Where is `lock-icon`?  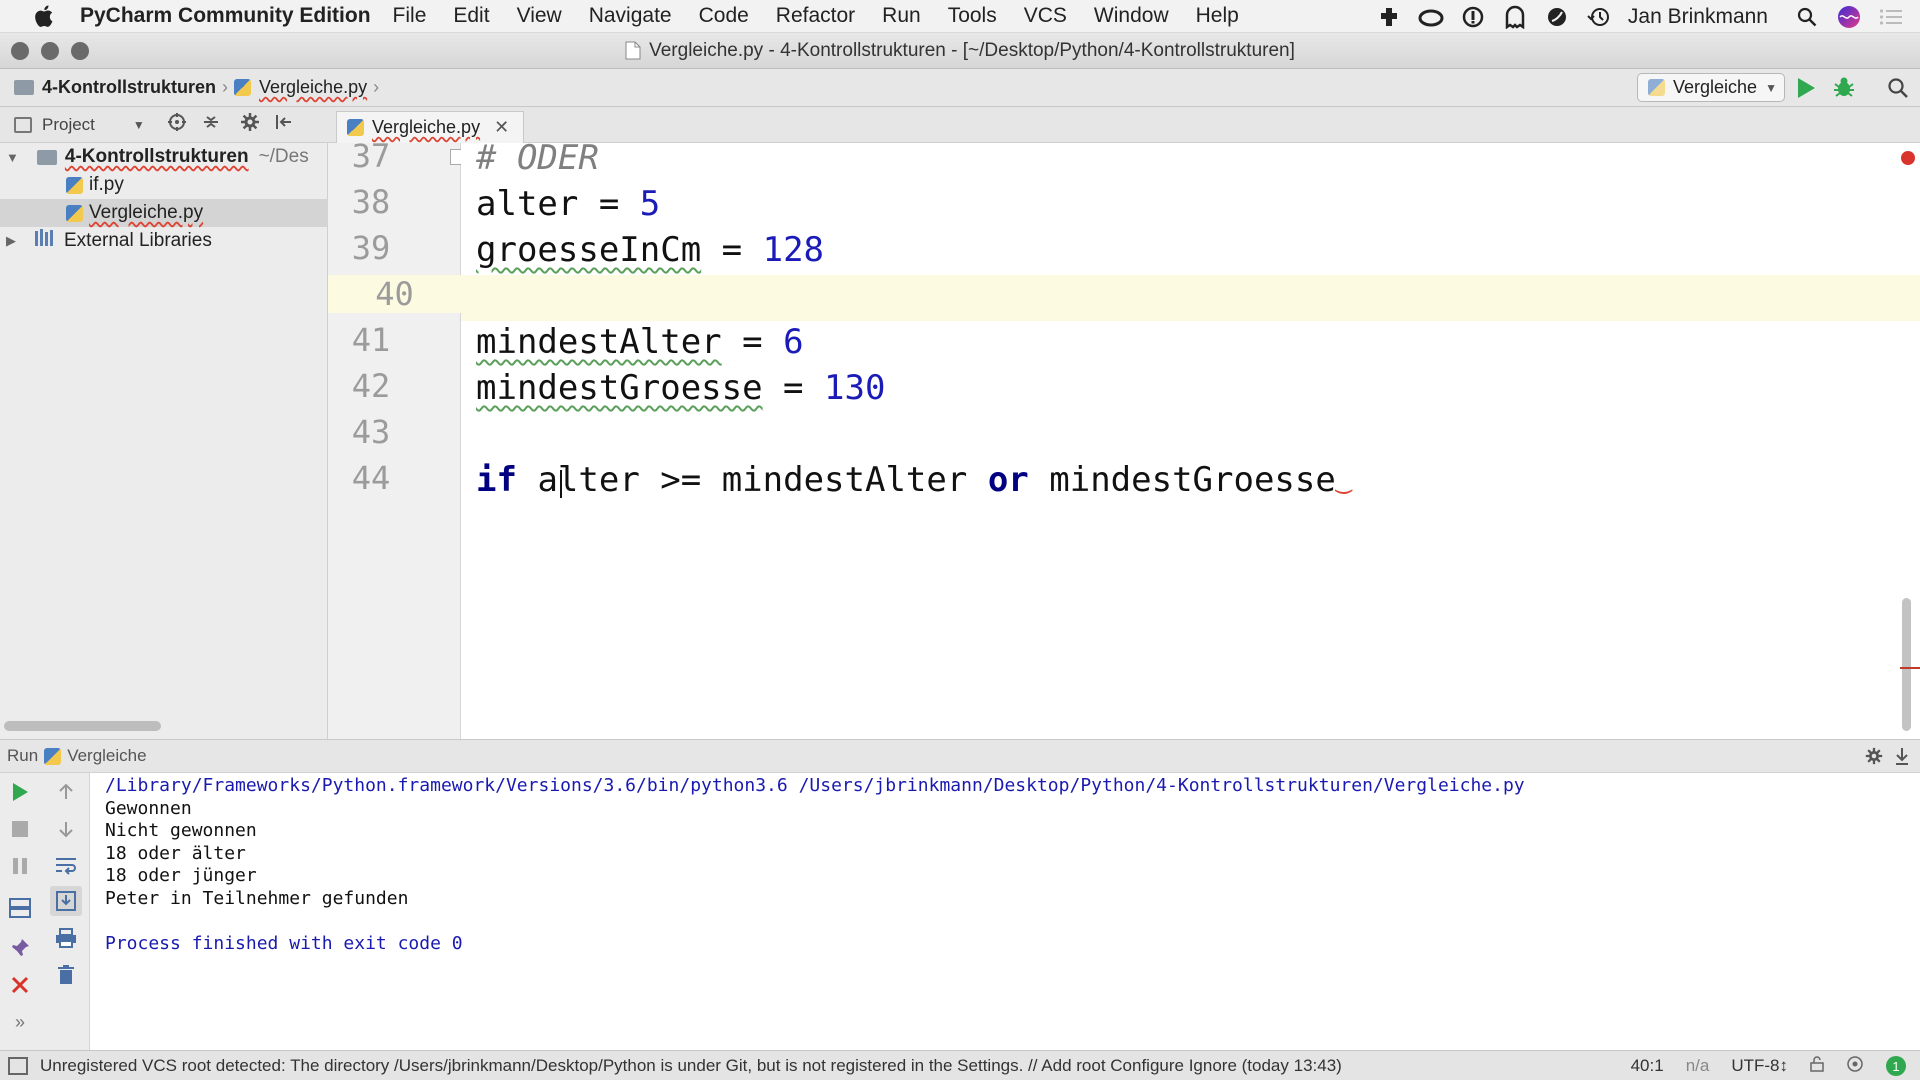
lock-icon is located at coordinates (1817, 1066).